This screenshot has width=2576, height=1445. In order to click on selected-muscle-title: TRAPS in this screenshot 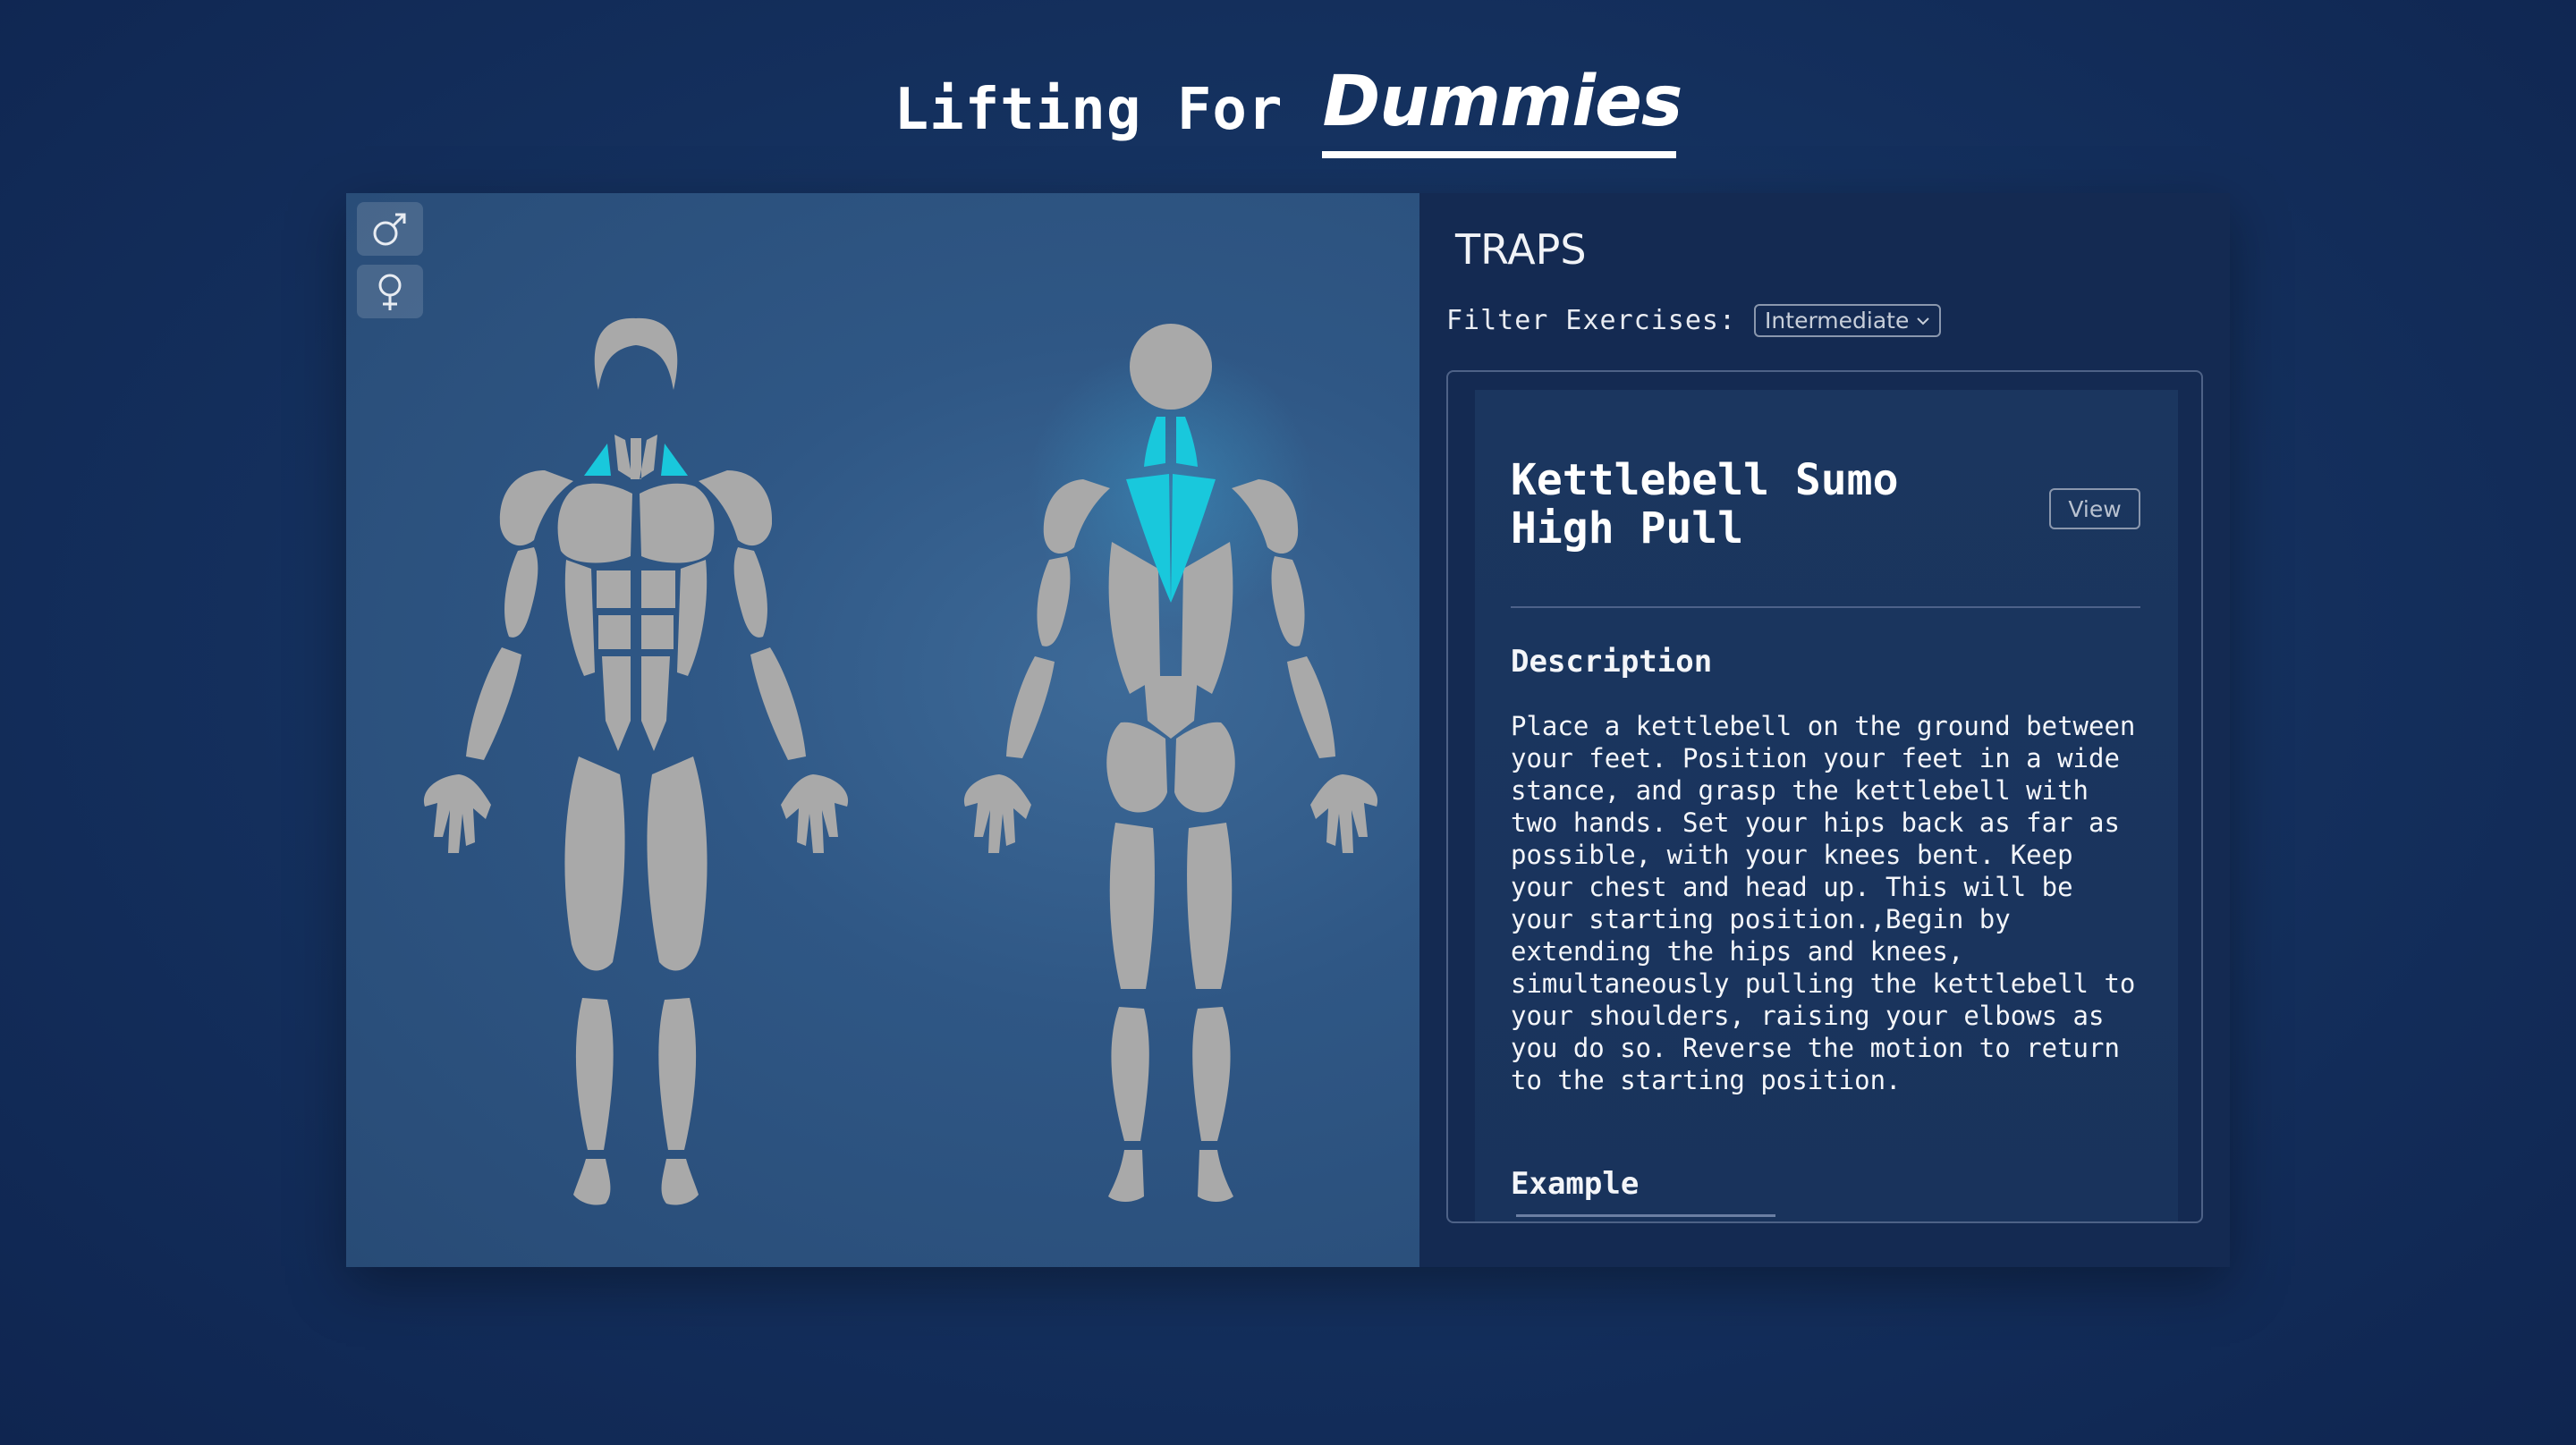, I will do `click(1521, 249)`.